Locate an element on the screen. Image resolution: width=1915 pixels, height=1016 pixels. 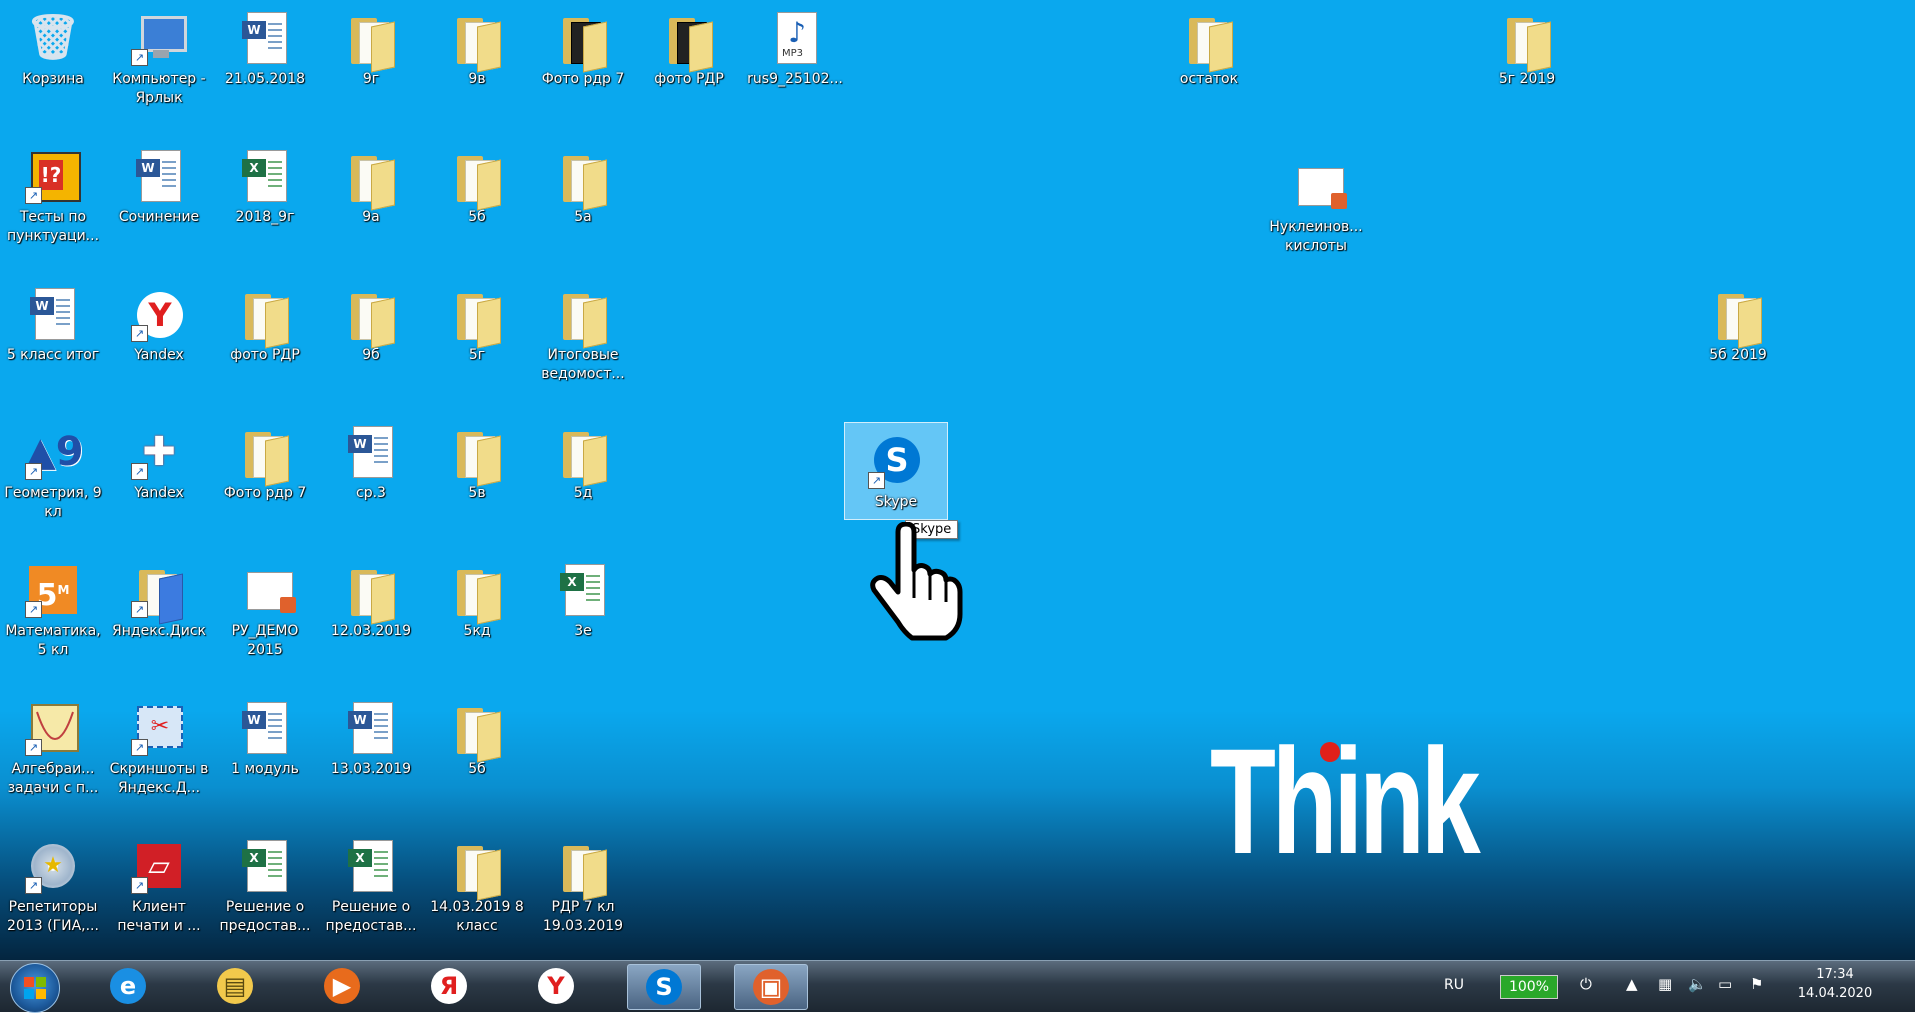
desktop-icon: 5в is located at coordinates (477, 479).